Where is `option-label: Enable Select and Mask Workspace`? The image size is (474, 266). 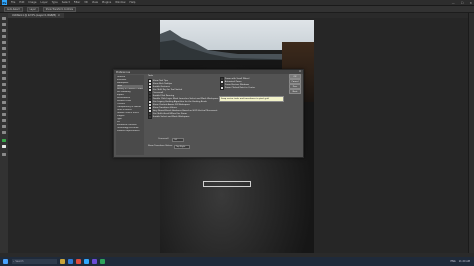
option-label: Enable Select and Mask Workspace is located at coordinates (171, 116).